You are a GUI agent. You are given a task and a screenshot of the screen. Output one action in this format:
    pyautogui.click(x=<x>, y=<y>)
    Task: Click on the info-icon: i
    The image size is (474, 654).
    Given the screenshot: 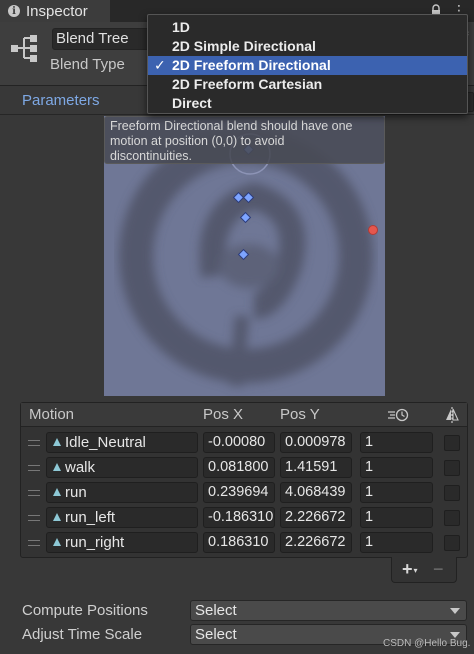 What is the action you would take?
    pyautogui.click(x=14, y=11)
    